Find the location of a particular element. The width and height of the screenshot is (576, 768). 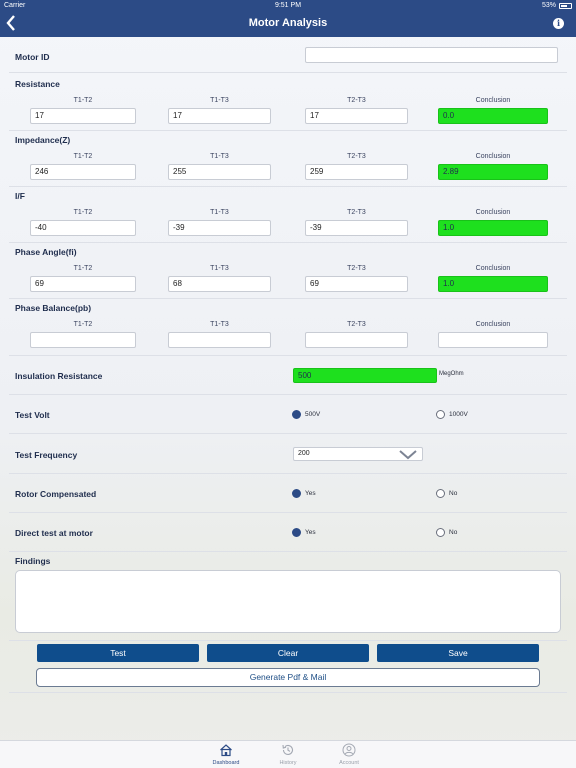

tab-bar: Dashboard History Account is located at coordinates (288, 754).